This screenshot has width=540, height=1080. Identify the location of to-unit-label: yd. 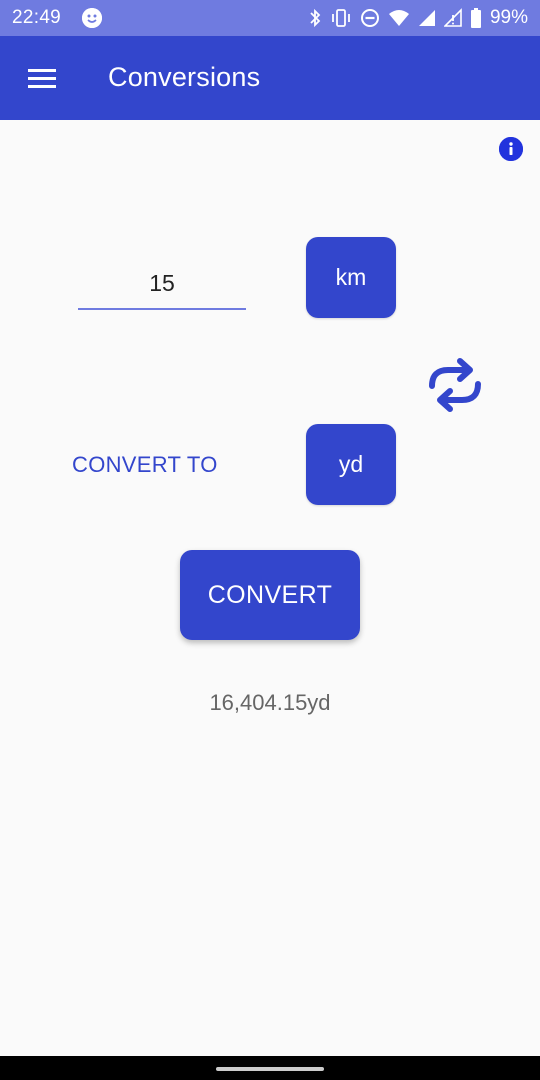
(351, 464).